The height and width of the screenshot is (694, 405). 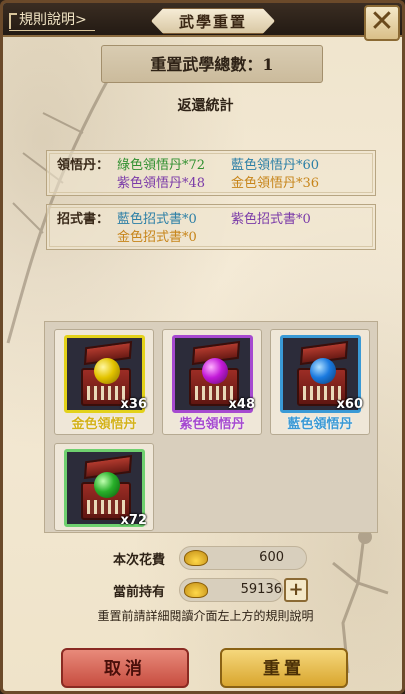 What do you see at coordinates (349, 404) in the screenshot?
I see `reward-qty: x60` at bounding box center [349, 404].